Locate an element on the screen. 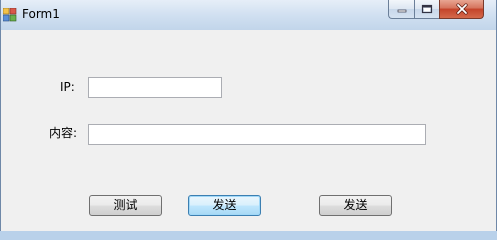 The width and height of the screenshot is (497, 240). caption-buttons is located at coordinates (436, 10).